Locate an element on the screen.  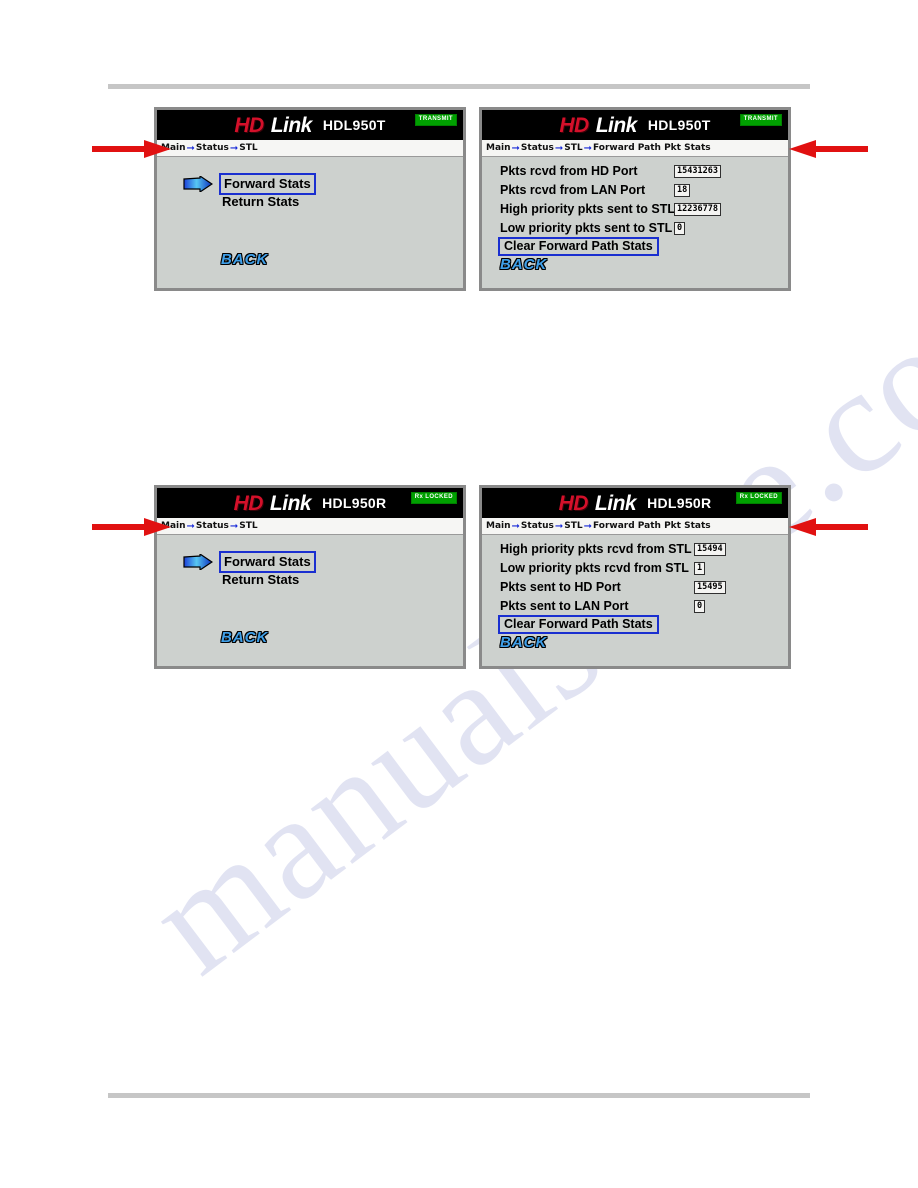
stat-row: Low priority pkts rcvd from STL is located at coordinates (642, 568).